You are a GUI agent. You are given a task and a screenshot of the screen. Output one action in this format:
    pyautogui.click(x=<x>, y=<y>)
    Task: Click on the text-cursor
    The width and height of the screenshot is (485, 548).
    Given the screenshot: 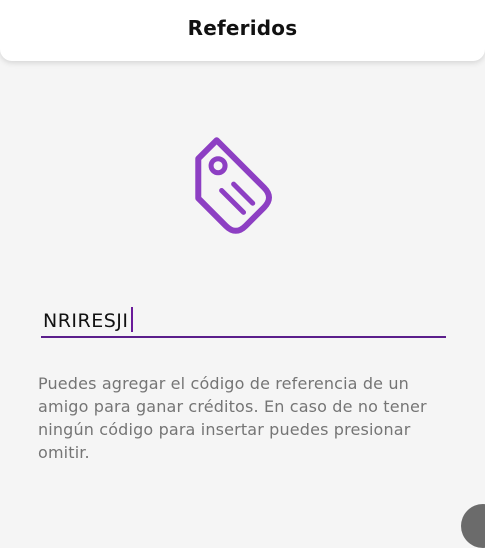 What is the action you would take?
    pyautogui.click(x=131, y=319)
    